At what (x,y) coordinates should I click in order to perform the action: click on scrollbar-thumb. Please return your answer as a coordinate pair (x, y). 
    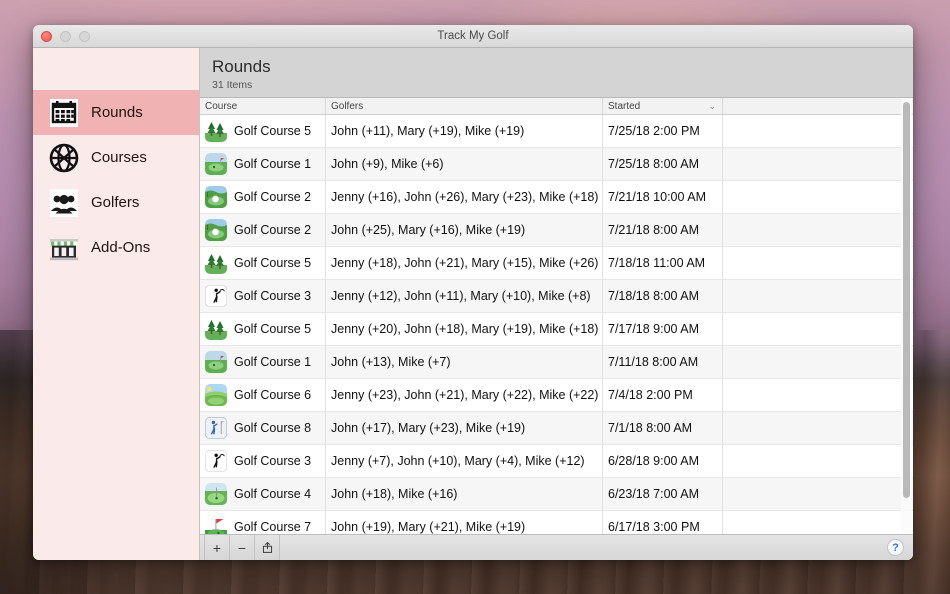
    Looking at the image, I should click on (906, 300).